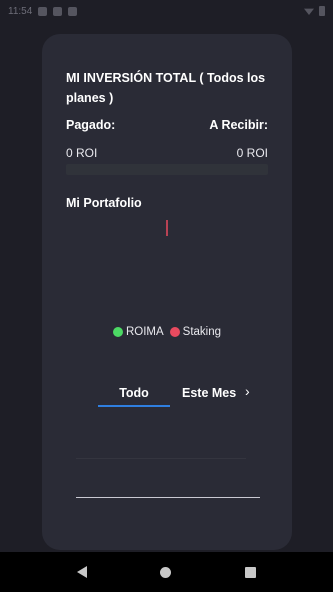 The height and width of the screenshot is (592, 333). Describe the element at coordinates (43, 11) in the screenshot. I see `gear-icon` at that location.